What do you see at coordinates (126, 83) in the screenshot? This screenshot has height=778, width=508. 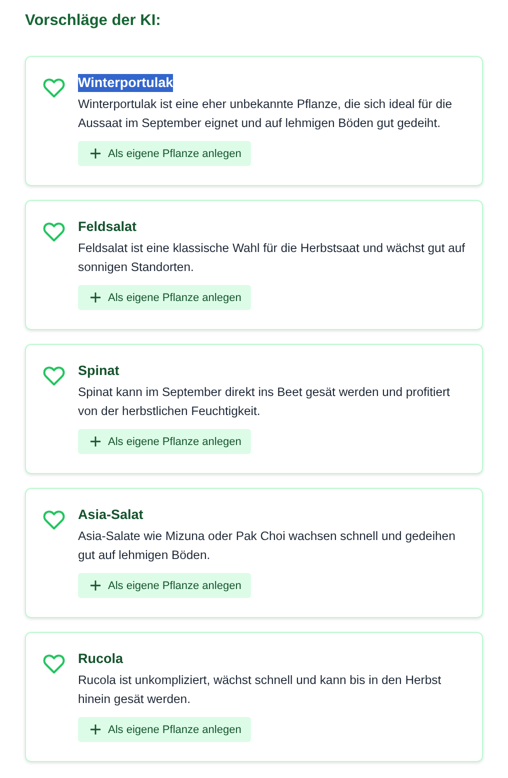 I see `plant-title: Winterportulak` at bounding box center [126, 83].